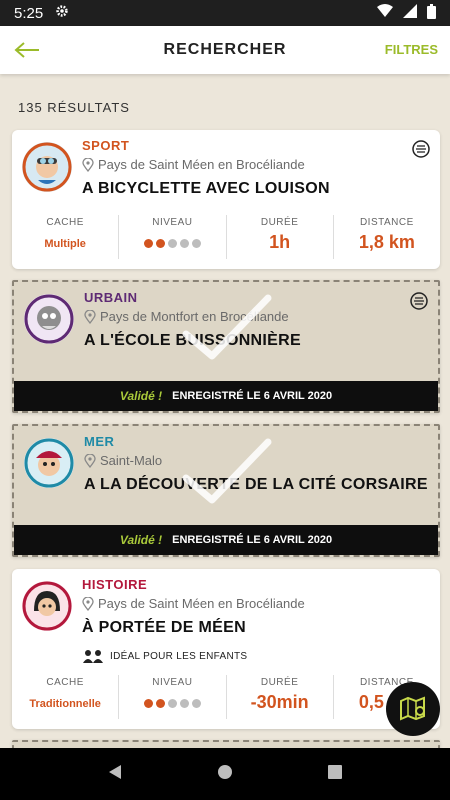 This screenshot has width=450, height=800. I want to click on status-time: 5:25, so click(29, 13).